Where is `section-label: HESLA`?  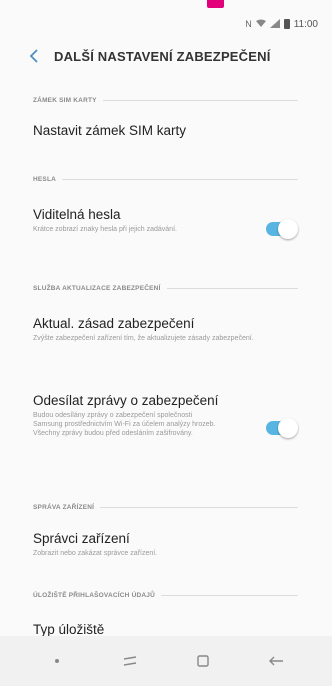 section-label: HESLA is located at coordinates (45, 179).